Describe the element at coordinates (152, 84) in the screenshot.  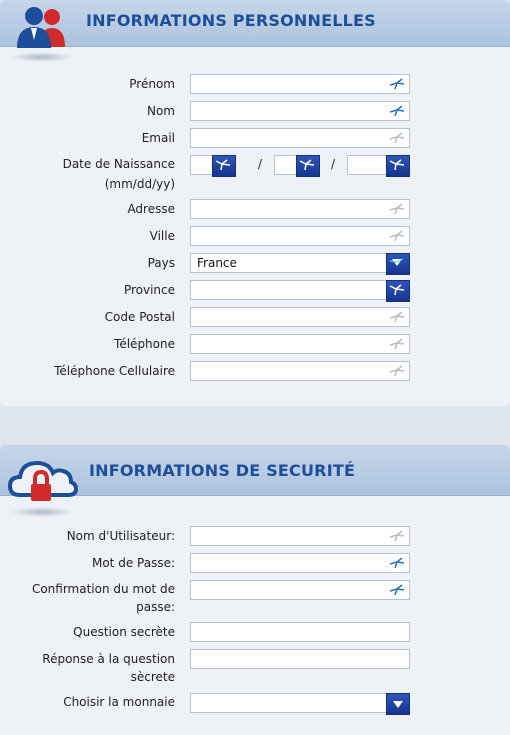
I see `prenom-label: Prénom` at that location.